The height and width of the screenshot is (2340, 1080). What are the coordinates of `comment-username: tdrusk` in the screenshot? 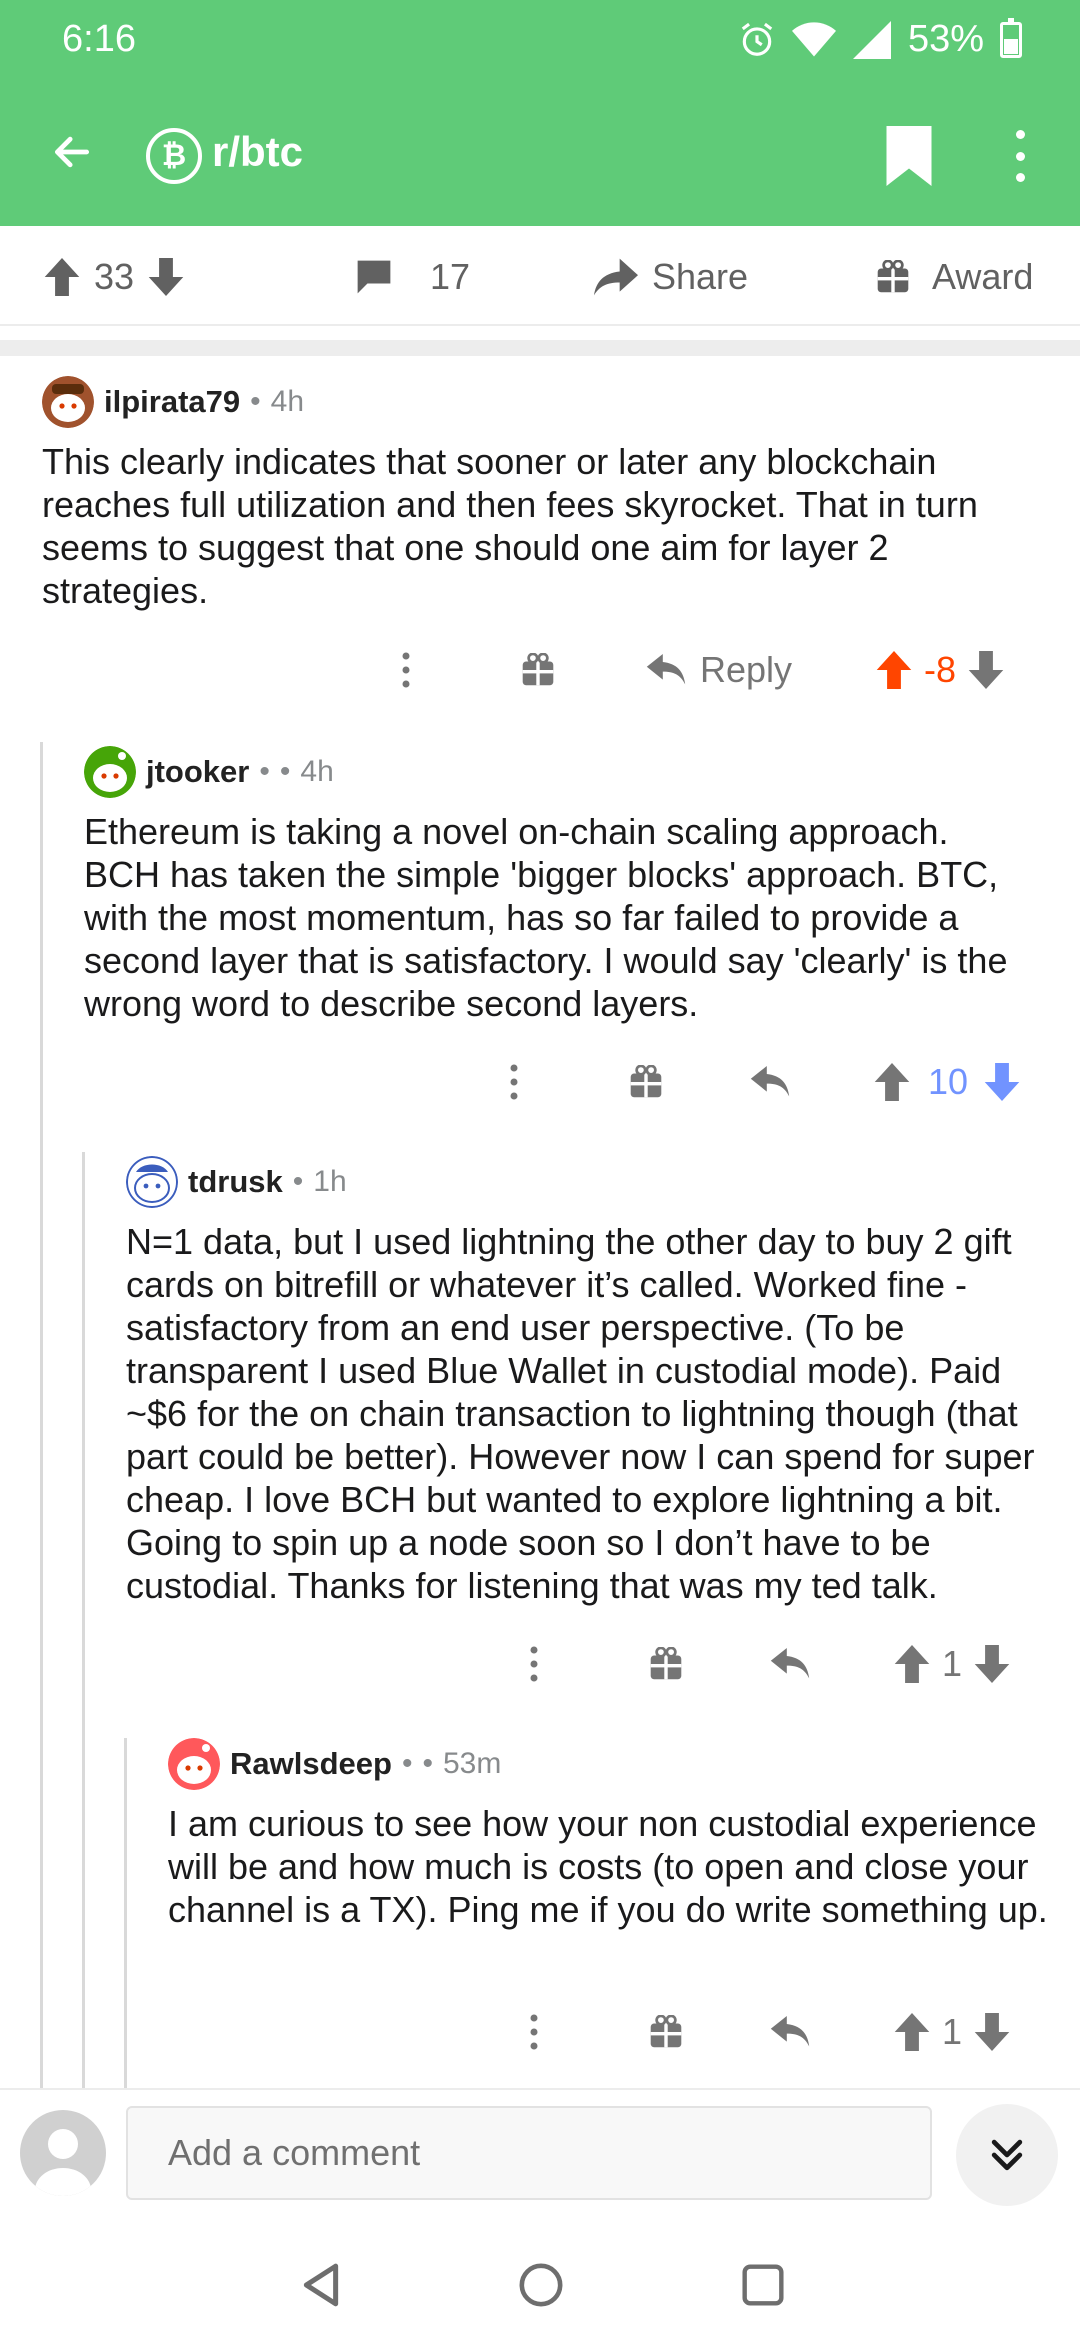 It's located at (235, 1182).